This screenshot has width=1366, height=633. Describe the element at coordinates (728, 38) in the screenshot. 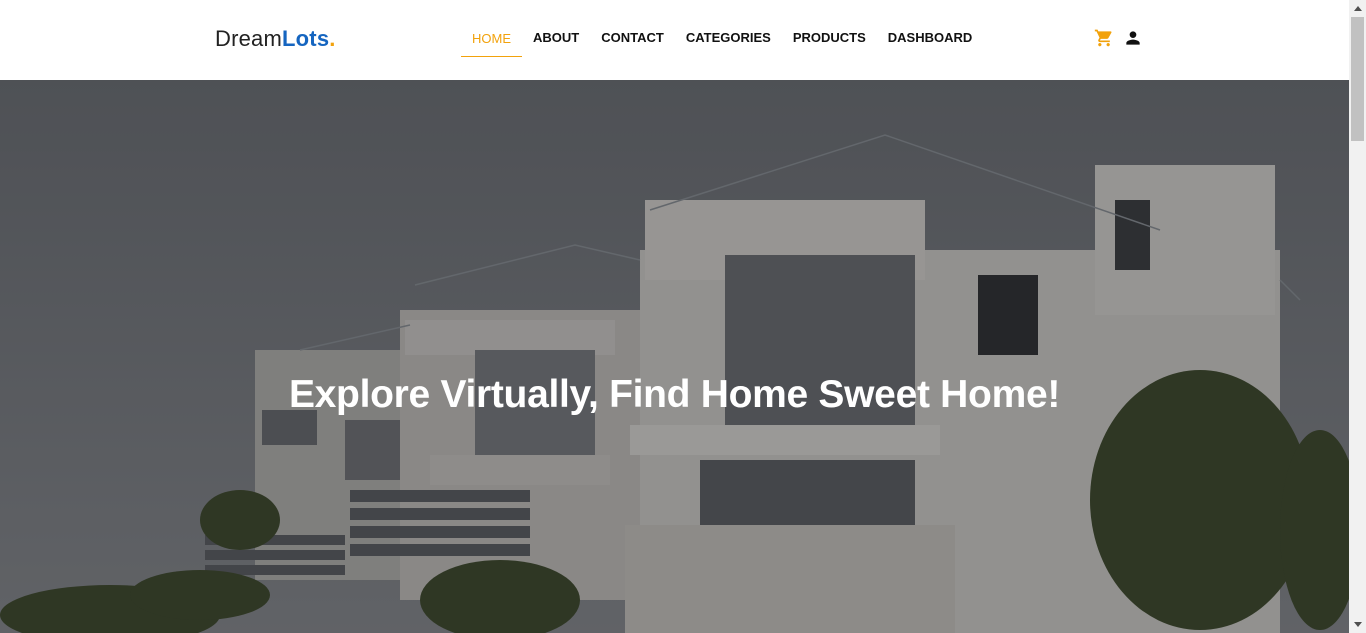

I see `nav-categories: CATEGORIES` at that location.